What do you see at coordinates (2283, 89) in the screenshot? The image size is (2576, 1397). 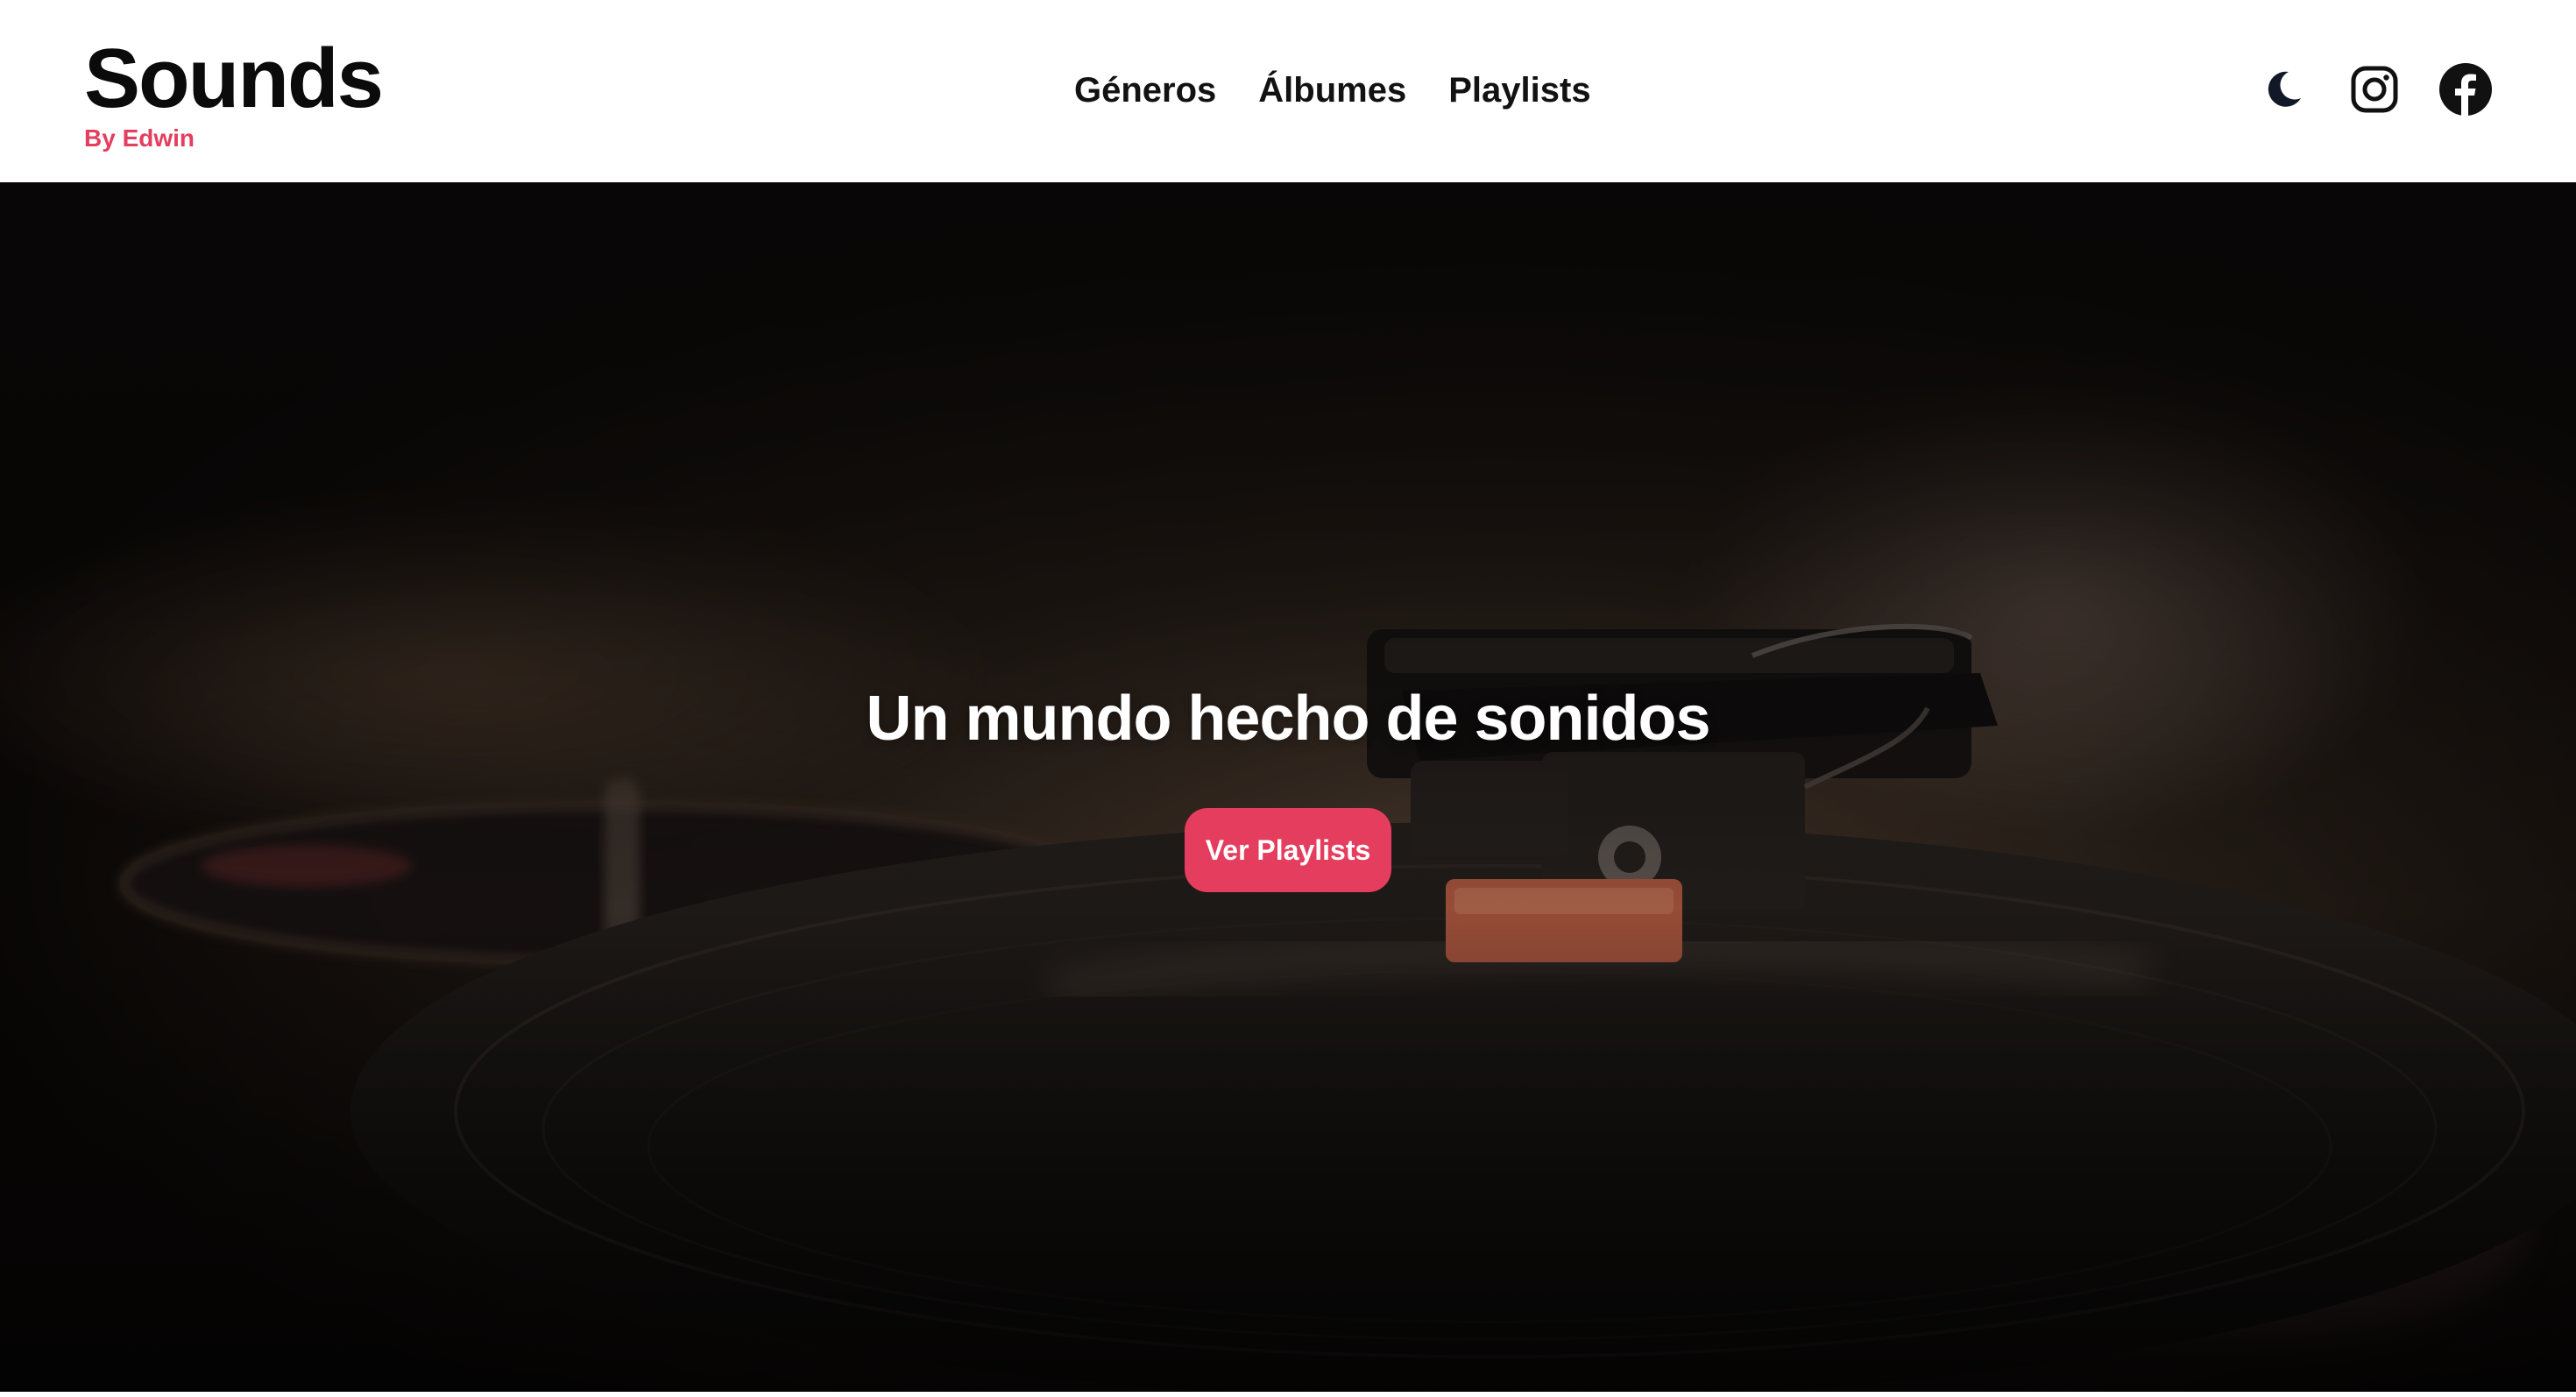 I see `moon-icon` at bounding box center [2283, 89].